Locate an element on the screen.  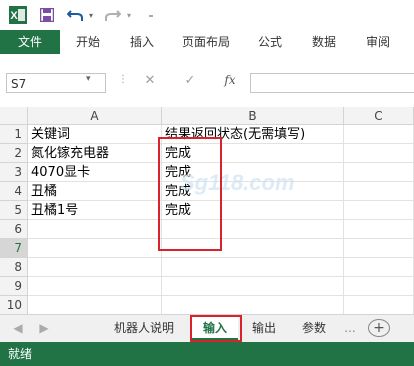
excel-logo-icon: X is located at coordinates (18, 15).